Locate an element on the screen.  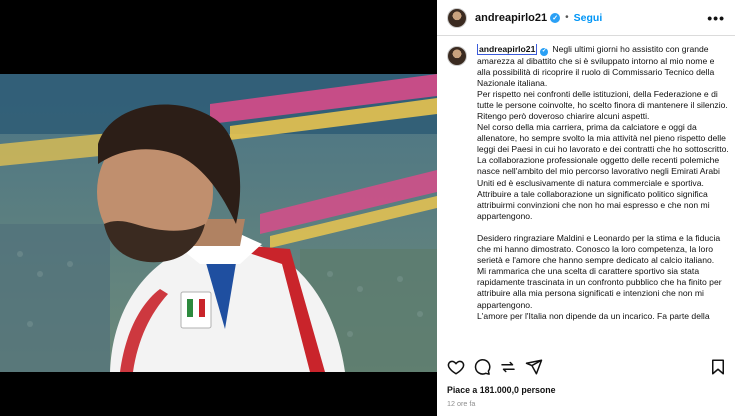
username: andreapirlo21 is located at coordinates (511, 18).